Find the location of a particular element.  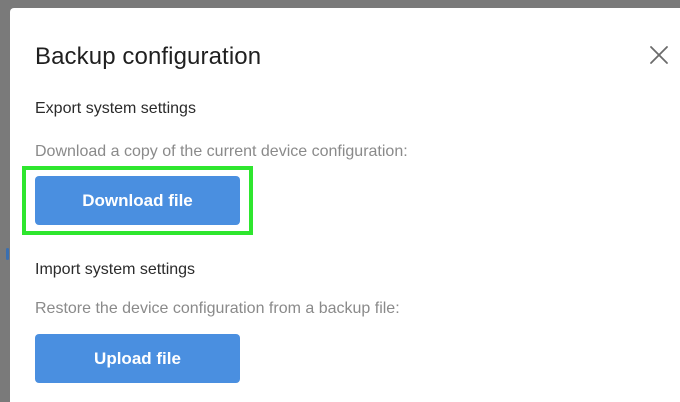

close-button is located at coordinates (659, 55).